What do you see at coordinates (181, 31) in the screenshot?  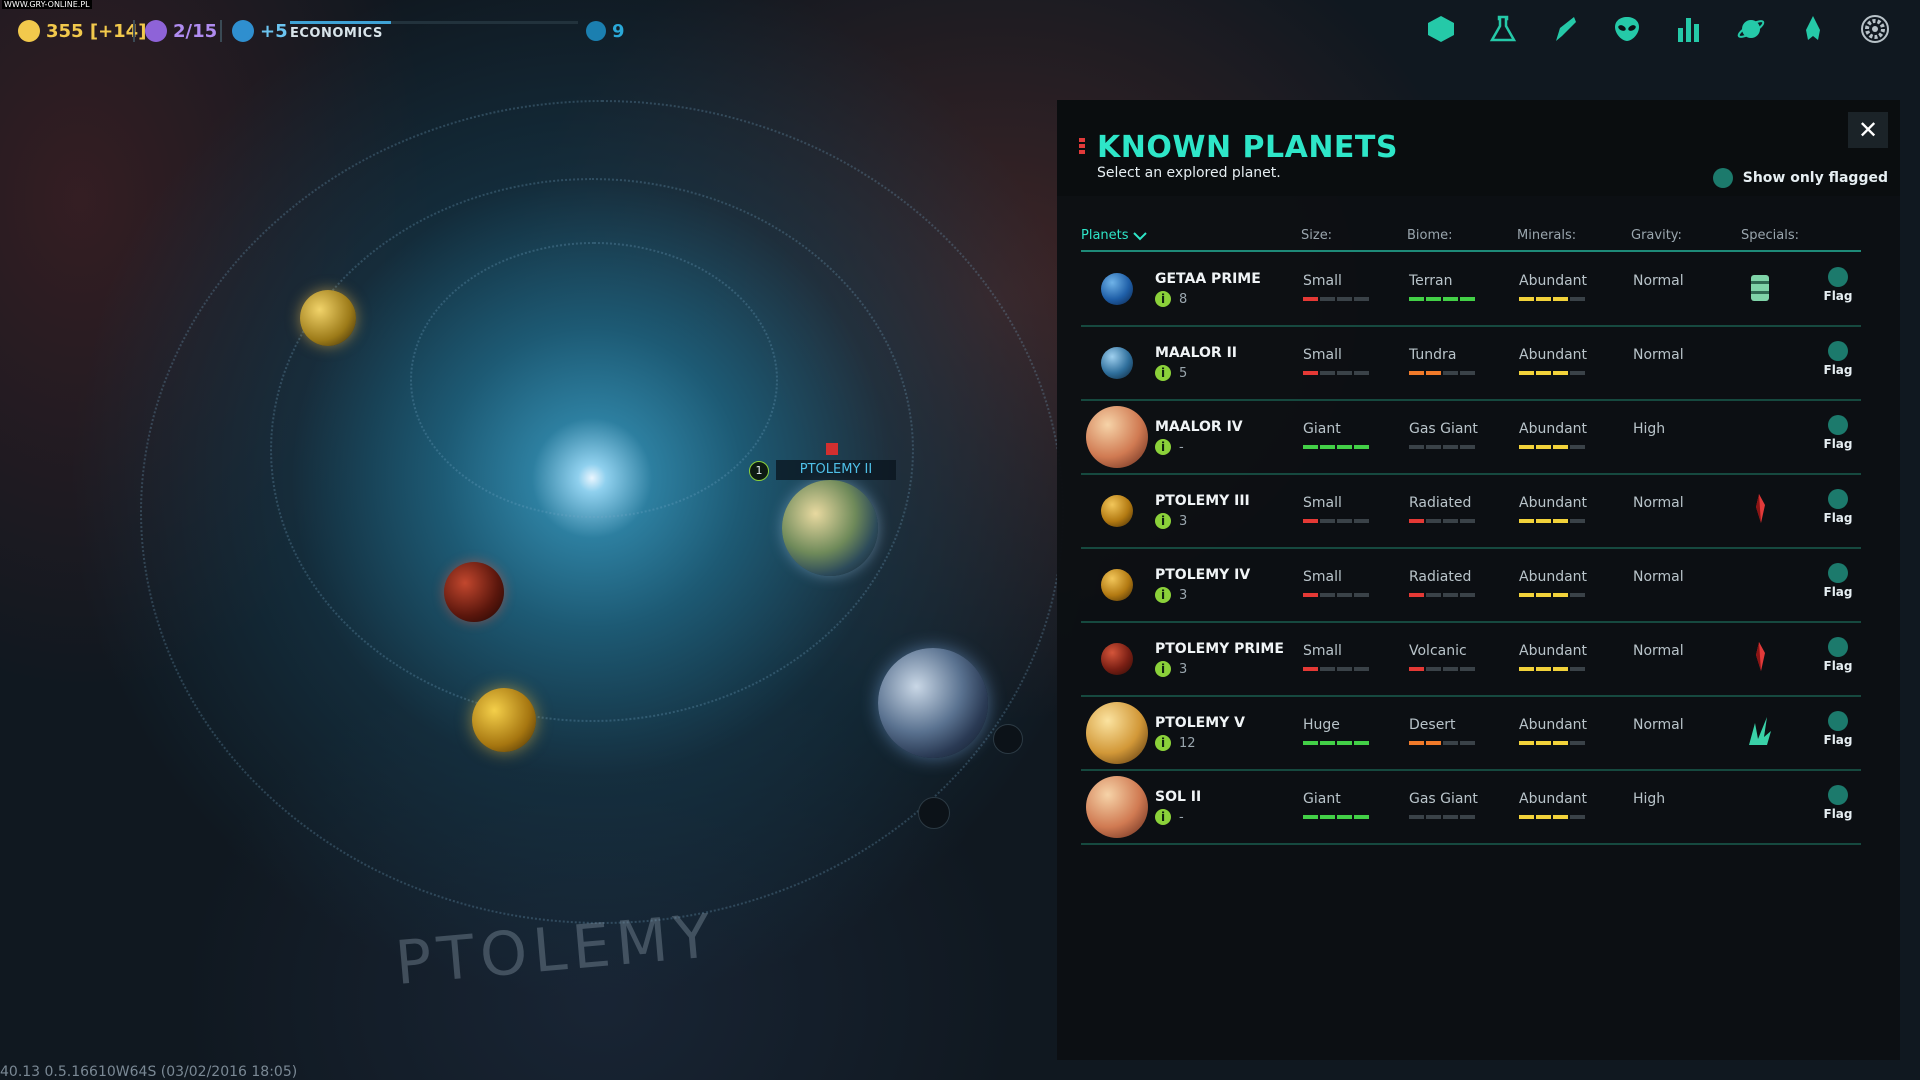 I see `influence-resource: 2/15` at bounding box center [181, 31].